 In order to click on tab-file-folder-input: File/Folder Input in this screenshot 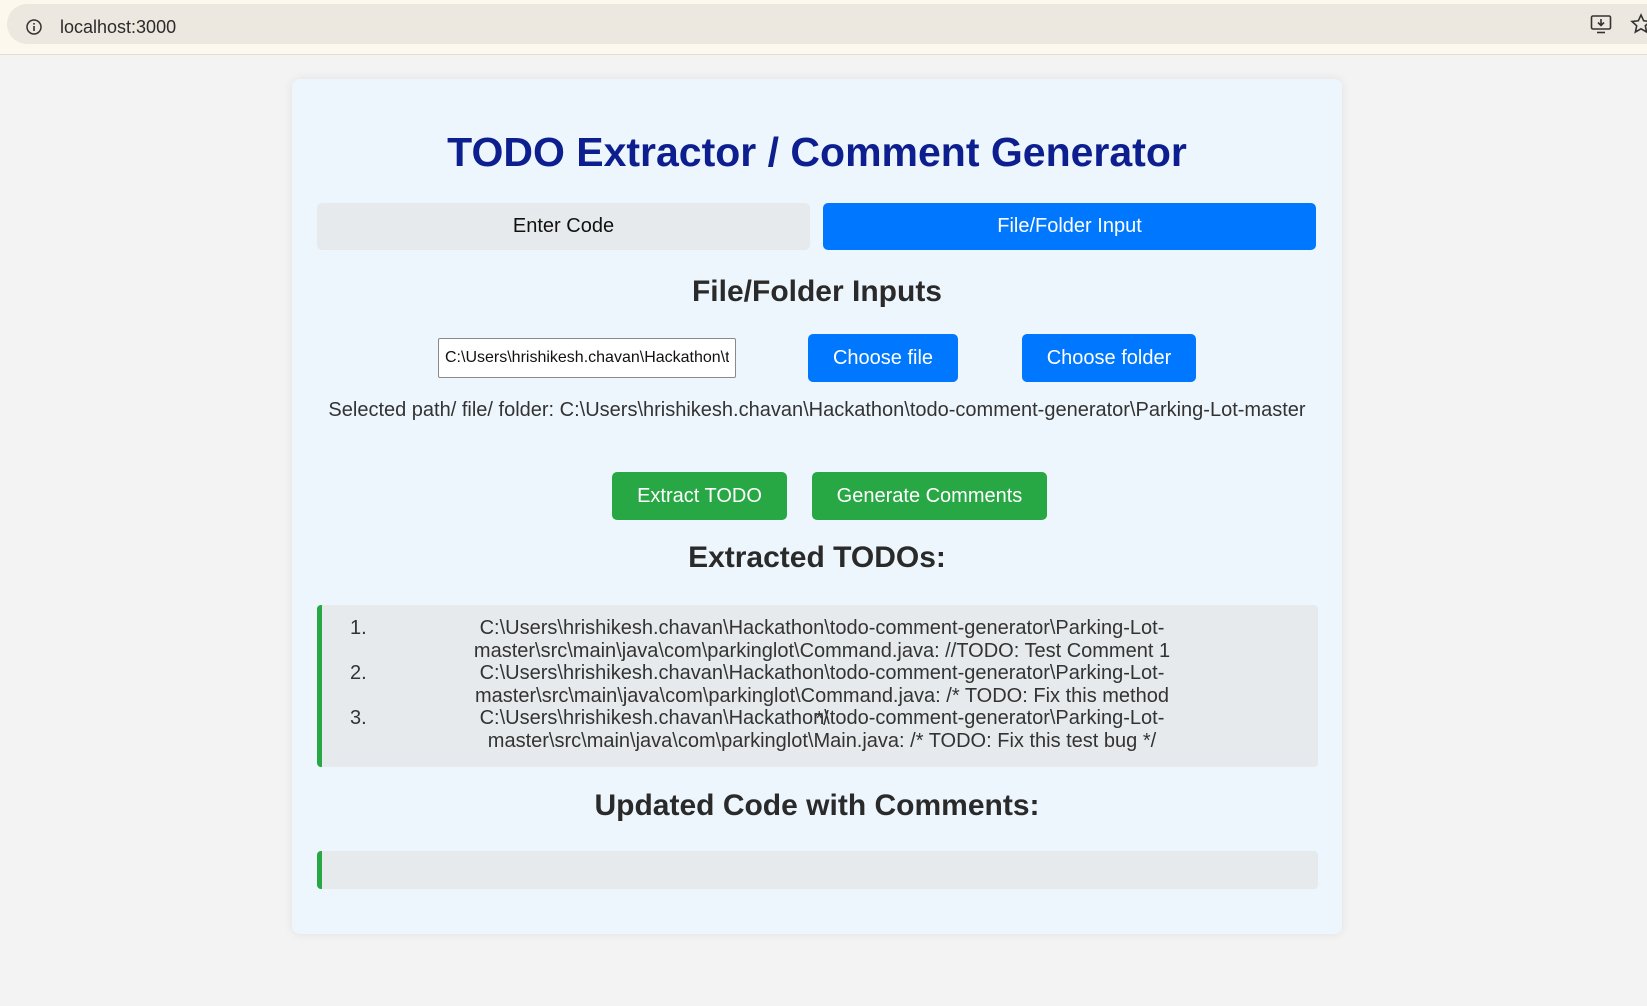, I will do `click(1069, 226)`.